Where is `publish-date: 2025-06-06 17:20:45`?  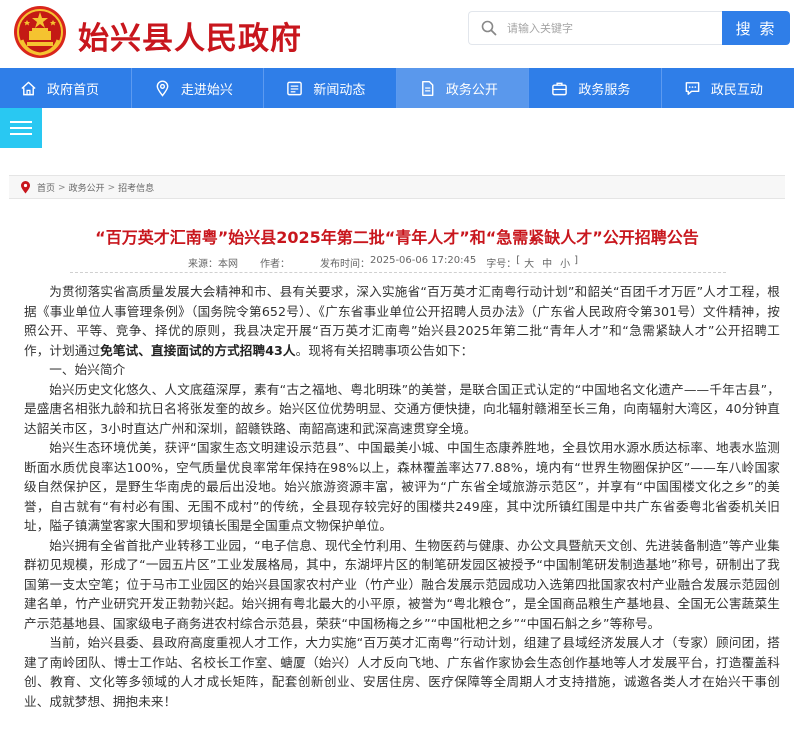
publish-date: 2025-06-06 17:20:45 is located at coordinates (423, 260).